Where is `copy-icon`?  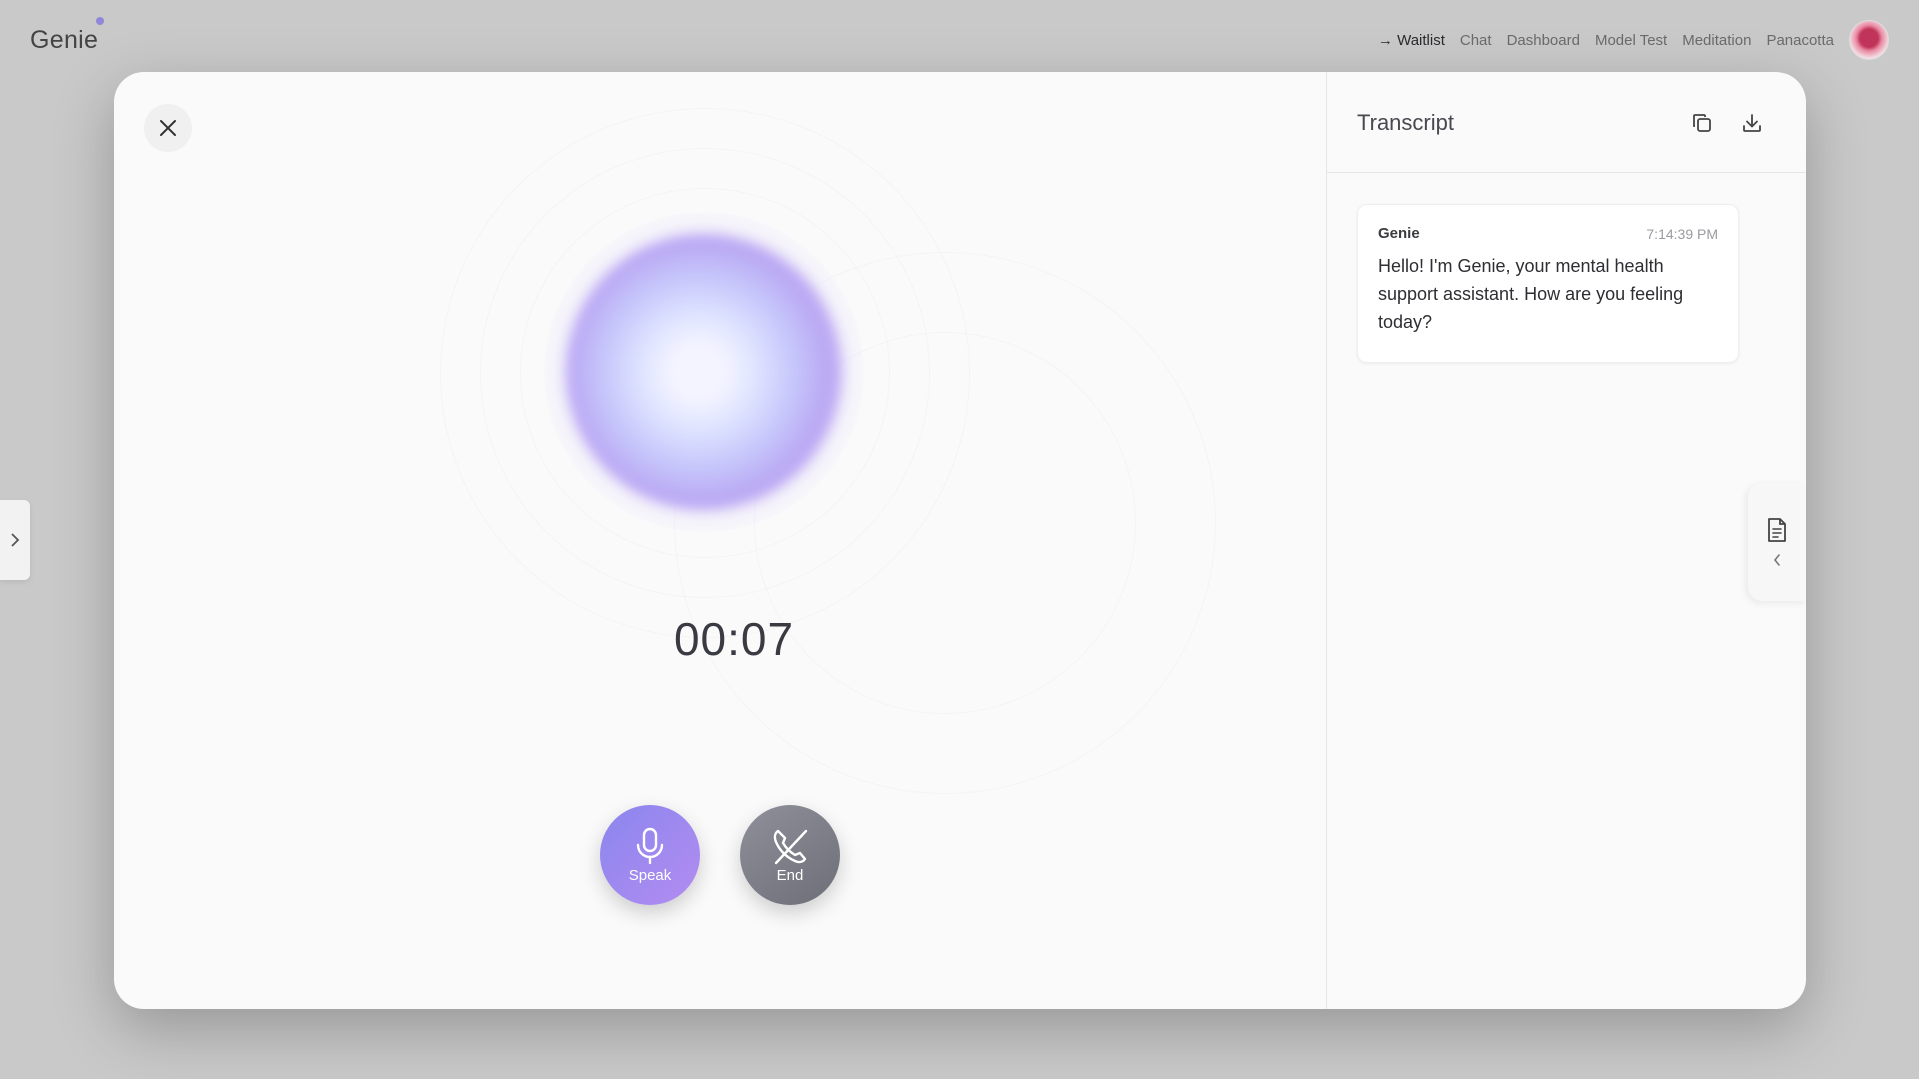
copy-icon is located at coordinates (1702, 123).